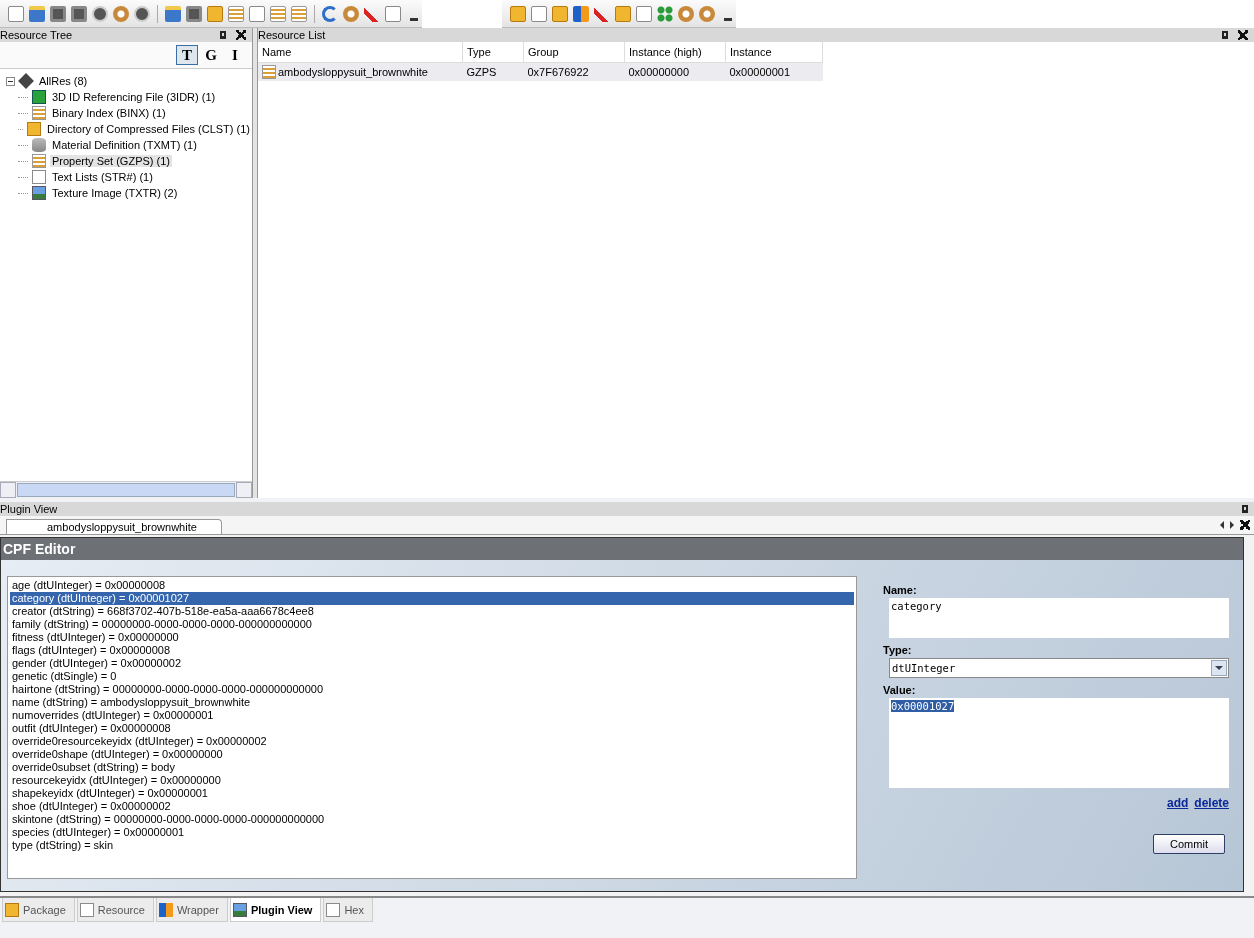 The height and width of the screenshot is (938, 1254). What do you see at coordinates (432, 780) in the screenshot?
I see `property-item: resourcekeyidx (dtUInteger) = 0x00000000` at bounding box center [432, 780].